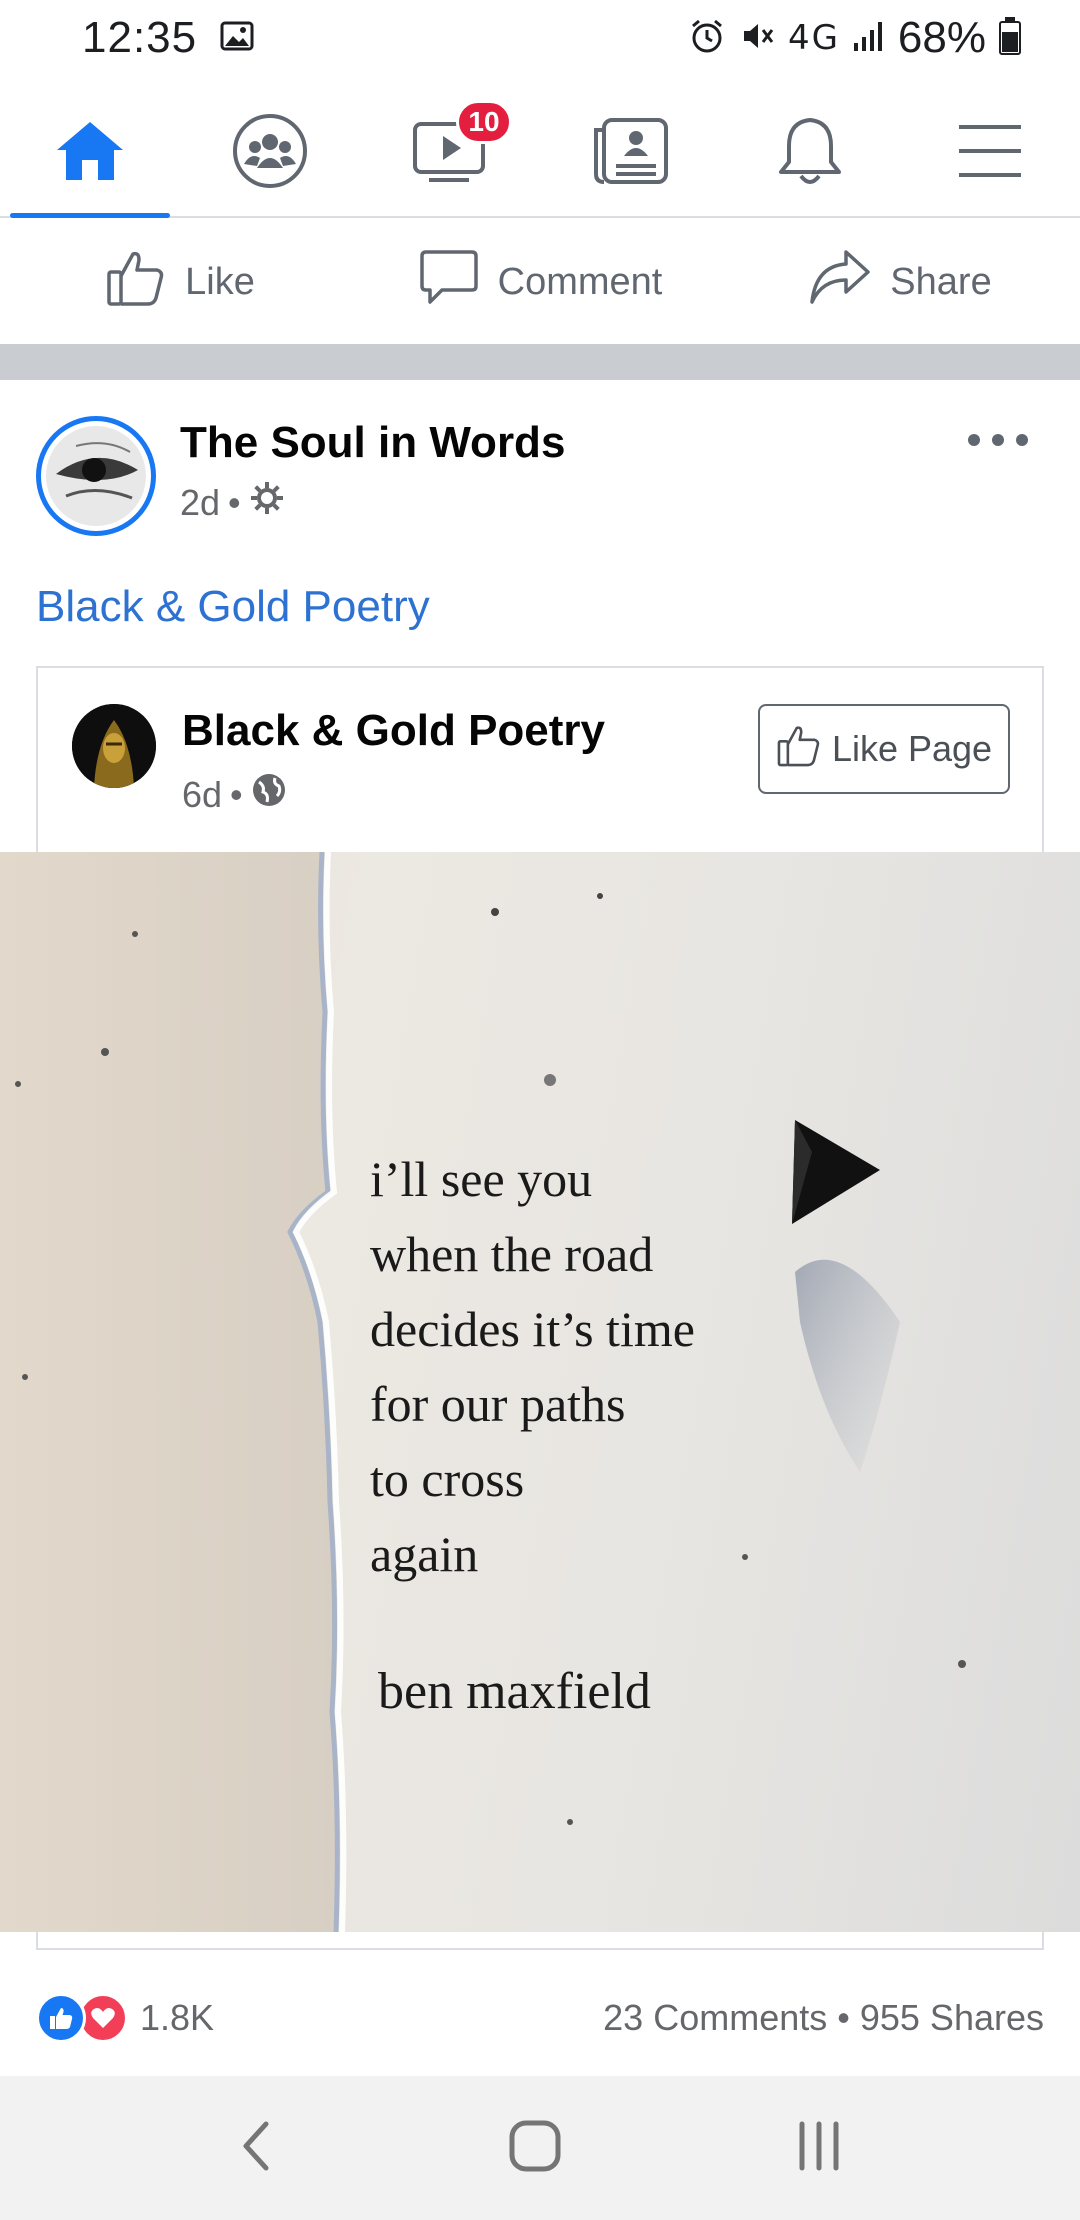  I want to click on share-button: Share, so click(900, 282).